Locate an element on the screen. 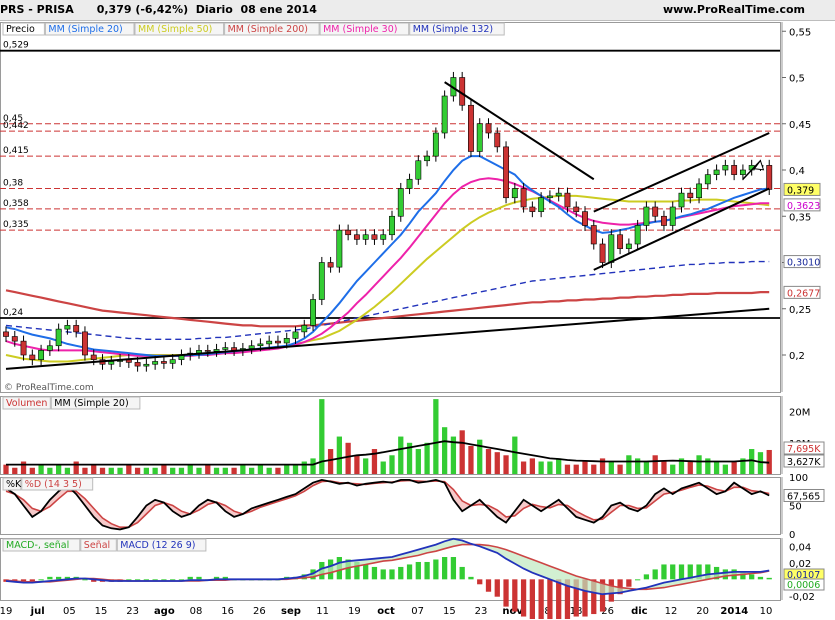 The width and height of the screenshot is (835, 620). macd-y-tick-label: 0,04 is located at coordinates (800, 547).